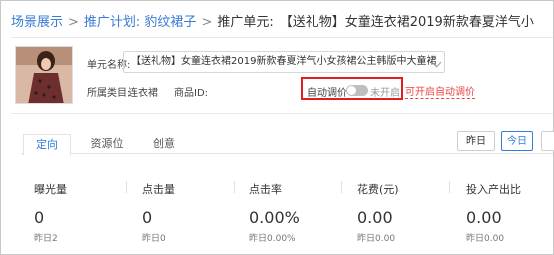 The width and height of the screenshot is (554, 255). I want to click on metric-sub-ctr: 昨日0.00%, so click(272, 239).